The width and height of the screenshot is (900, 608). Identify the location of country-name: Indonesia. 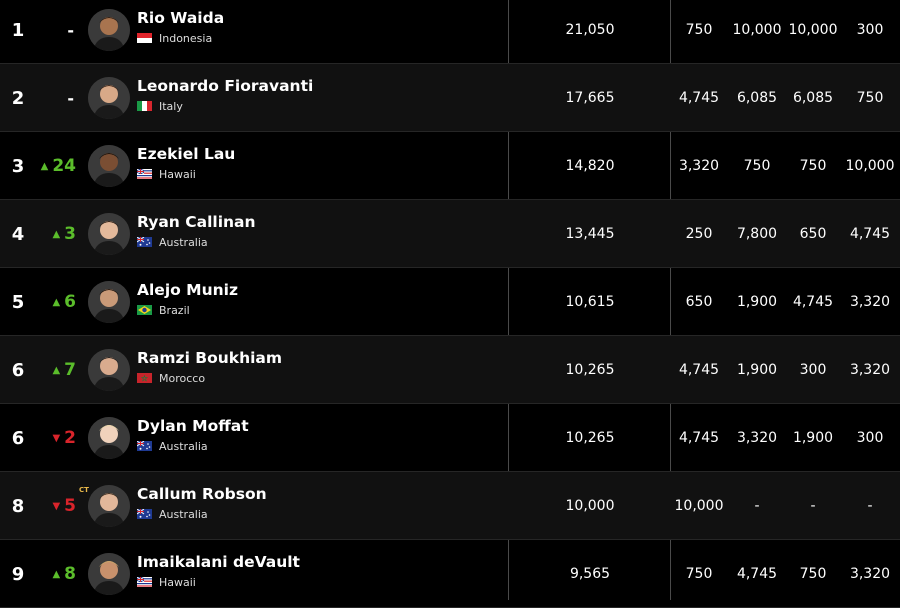
(186, 38).